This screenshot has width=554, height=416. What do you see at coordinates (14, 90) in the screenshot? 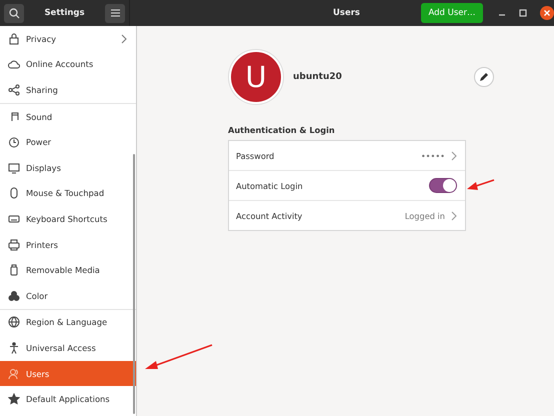
I see `share-icon` at bounding box center [14, 90].